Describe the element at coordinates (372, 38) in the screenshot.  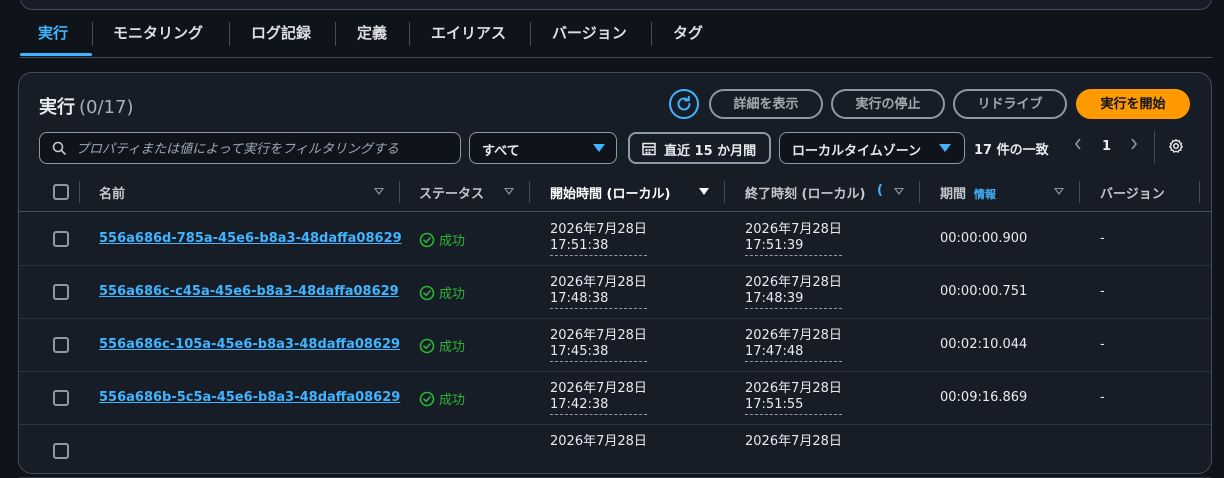
I see `tab-definition: 定義` at that location.